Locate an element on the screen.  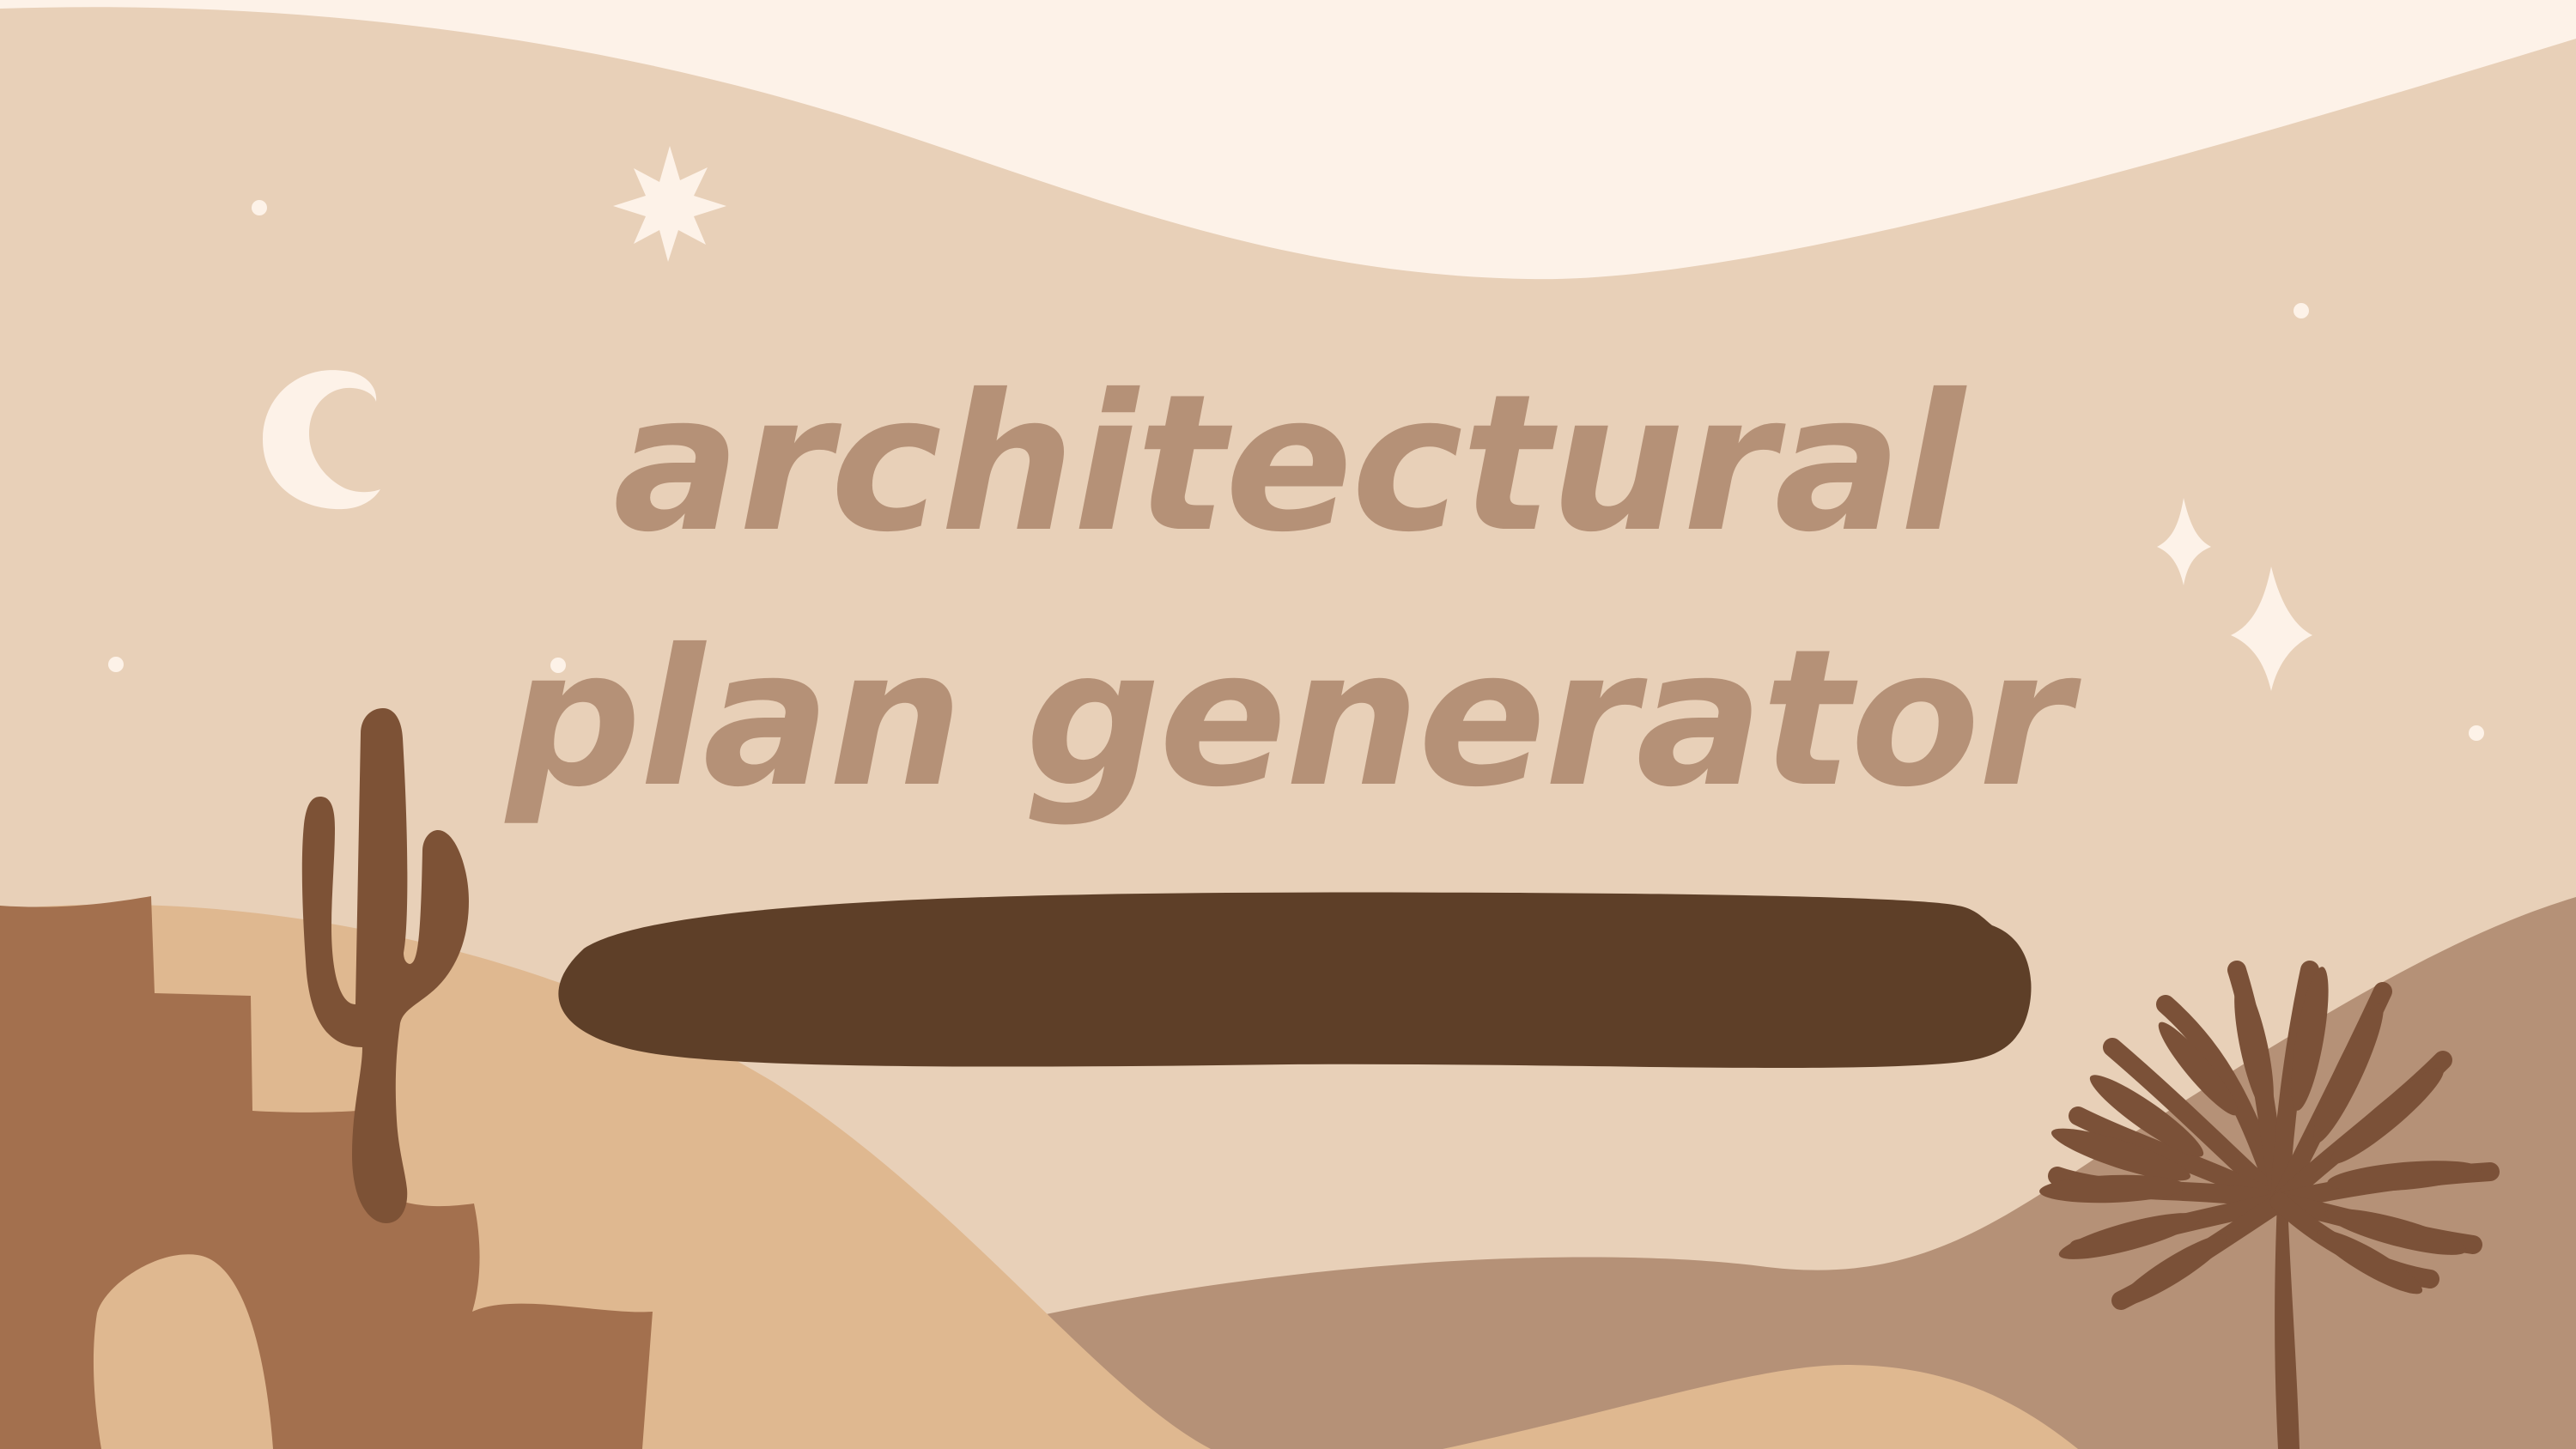
title-line-1: architectural is located at coordinates (1288, 463).